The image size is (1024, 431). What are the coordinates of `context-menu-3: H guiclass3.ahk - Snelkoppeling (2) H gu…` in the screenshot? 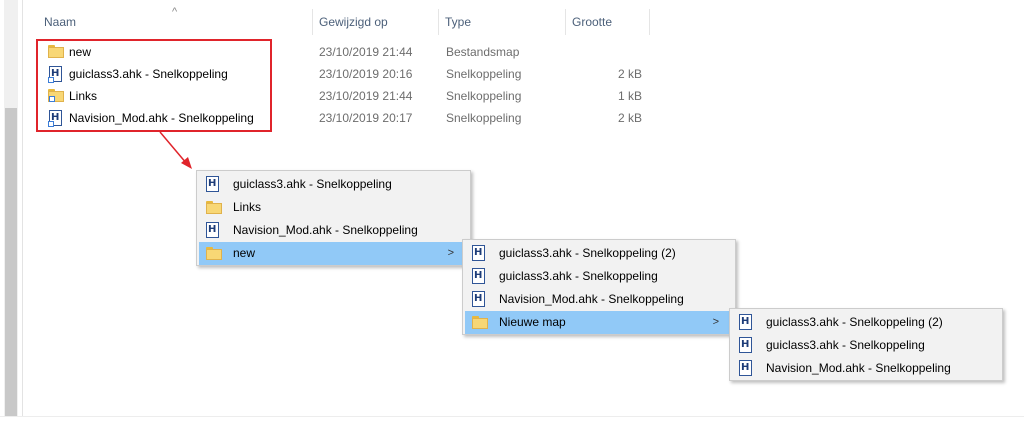 It's located at (866, 344).